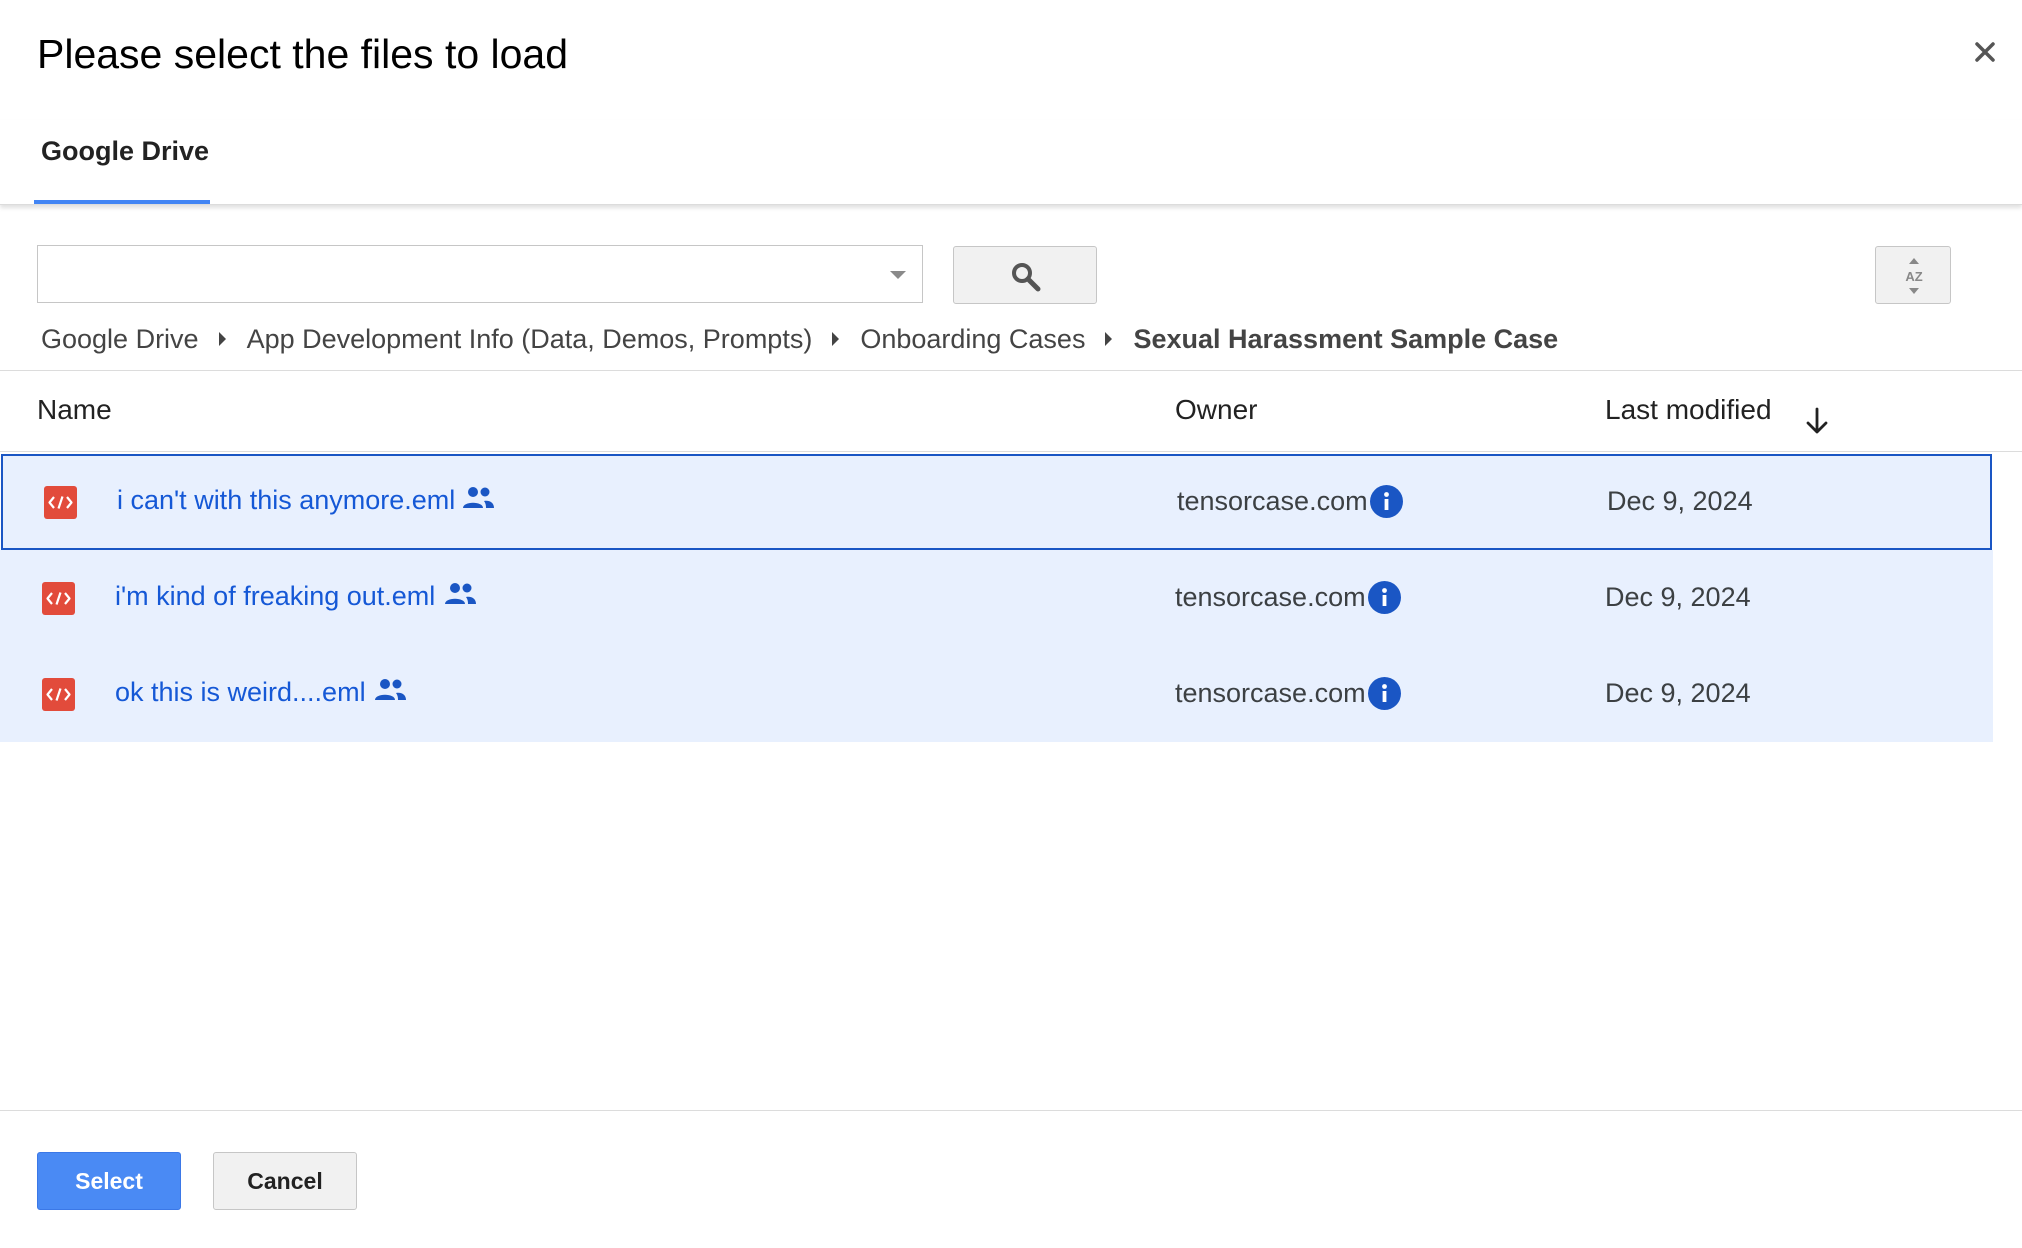 This screenshot has height=1248, width=2022. Describe the element at coordinates (303, 54) in the screenshot. I see `dialog-title: Please select the files to load` at that location.